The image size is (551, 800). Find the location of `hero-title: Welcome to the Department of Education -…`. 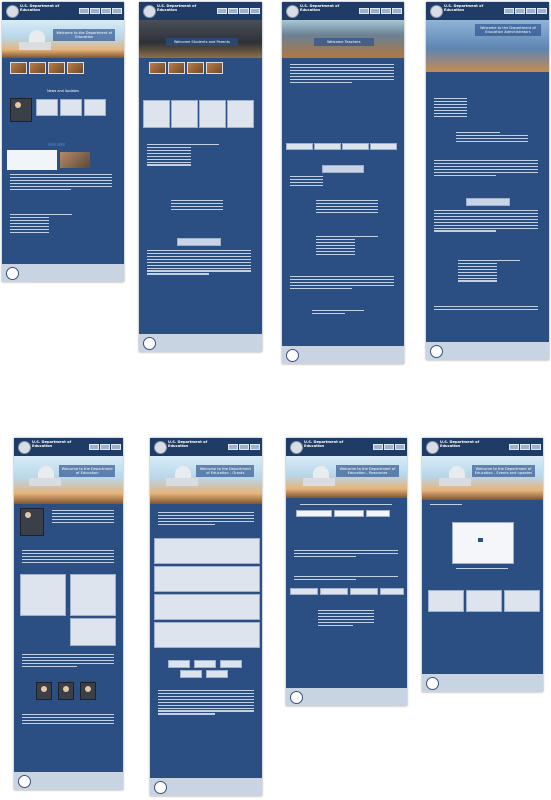

hero-title: Welcome to the Department of Education -… is located at coordinates (367, 471).